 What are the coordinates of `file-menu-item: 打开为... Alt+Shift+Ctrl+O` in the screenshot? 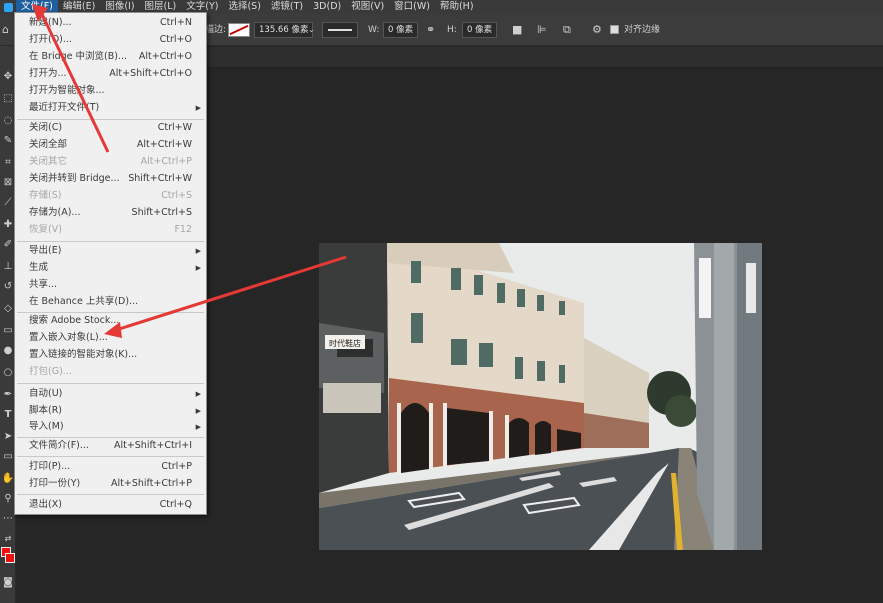 It's located at (110, 74).